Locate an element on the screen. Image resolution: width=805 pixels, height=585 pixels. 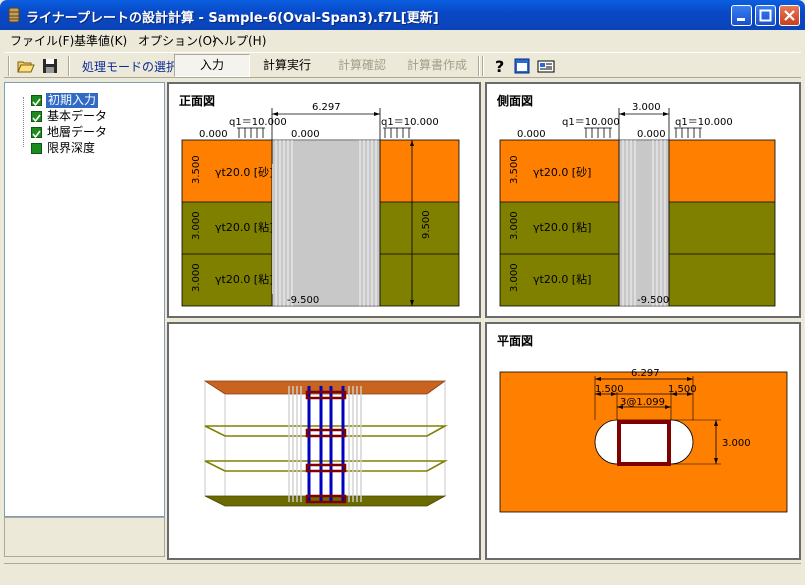
close-icon is located at coordinates (789, 15).